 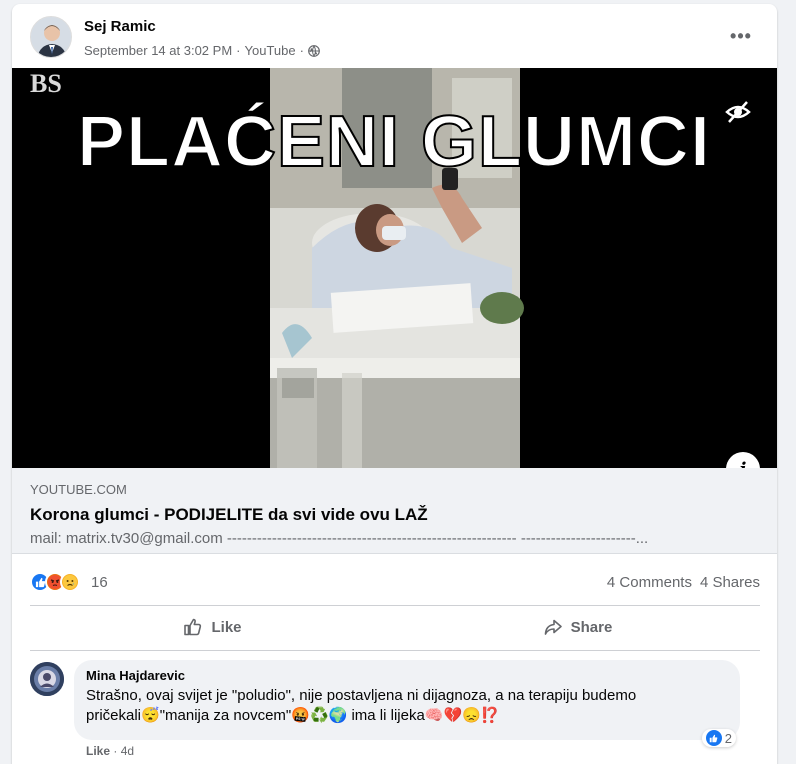 What do you see at coordinates (55, 582) in the screenshot?
I see `reaction-icons` at bounding box center [55, 582].